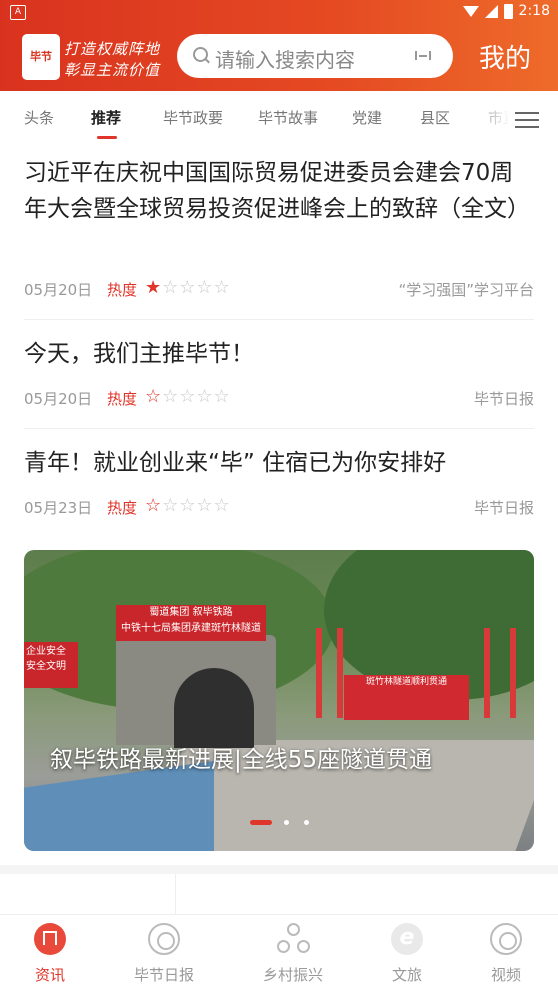 The width and height of the screenshot is (558, 993). Describe the element at coordinates (285, 60) in the screenshot. I see `search-placeholder: 请输入搜索内容` at that location.